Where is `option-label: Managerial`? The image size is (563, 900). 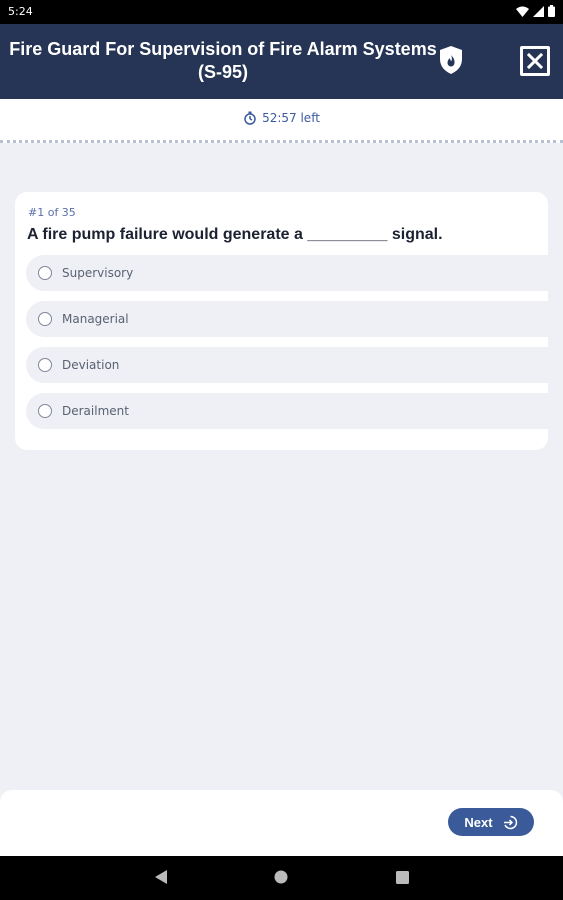 option-label: Managerial is located at coordinates (95, 319).